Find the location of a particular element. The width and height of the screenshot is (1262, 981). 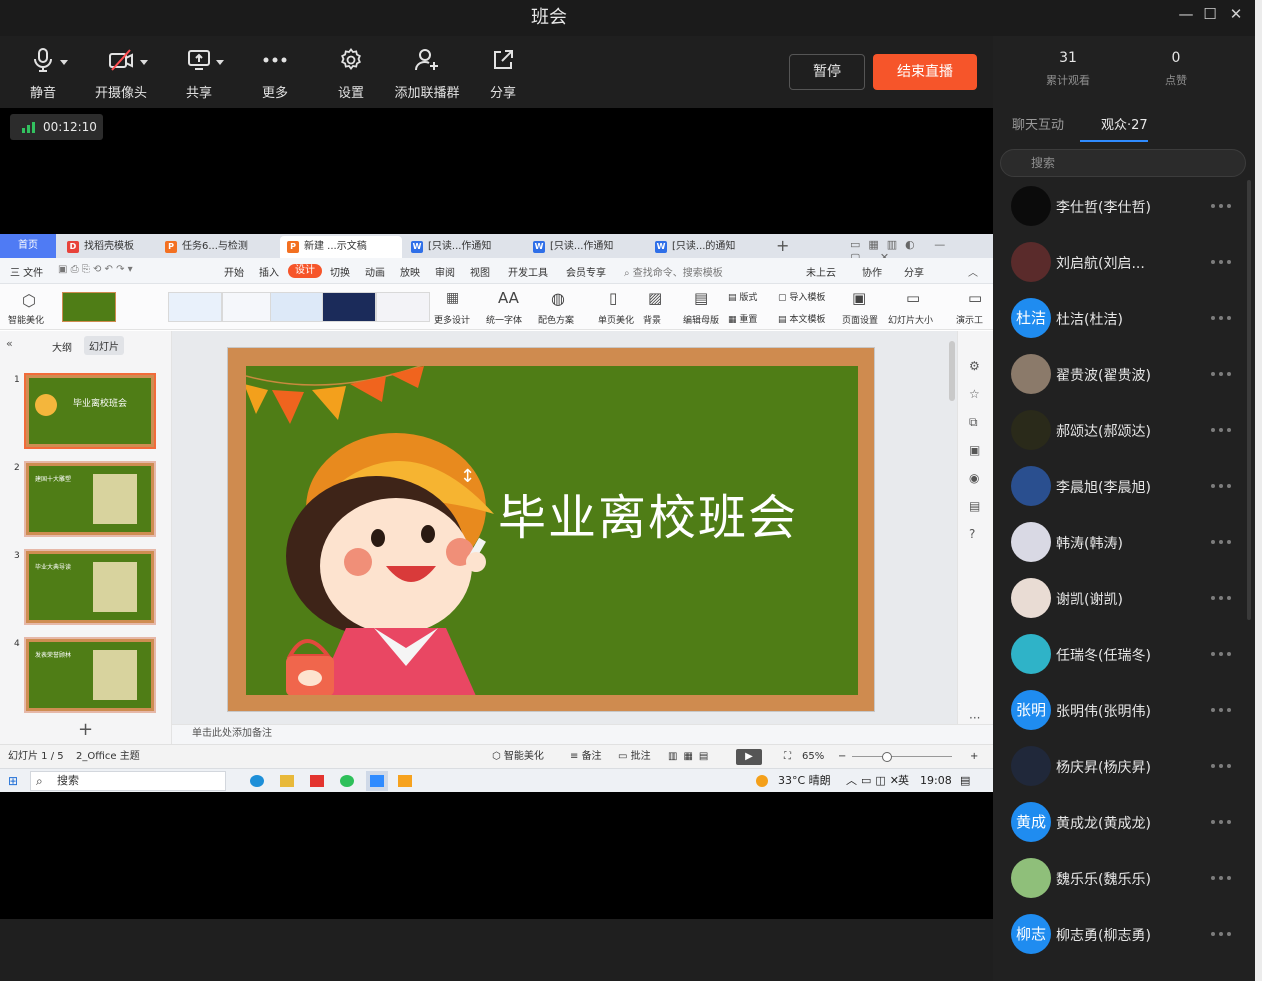

close-icon: ✕ is located at coordinates (1236, 14).